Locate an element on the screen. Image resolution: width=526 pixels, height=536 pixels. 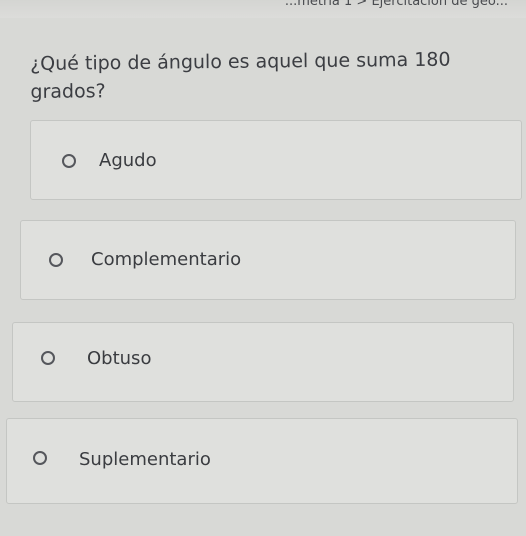
option-obtuso: Obtuso is located at coordinates (263, 362).